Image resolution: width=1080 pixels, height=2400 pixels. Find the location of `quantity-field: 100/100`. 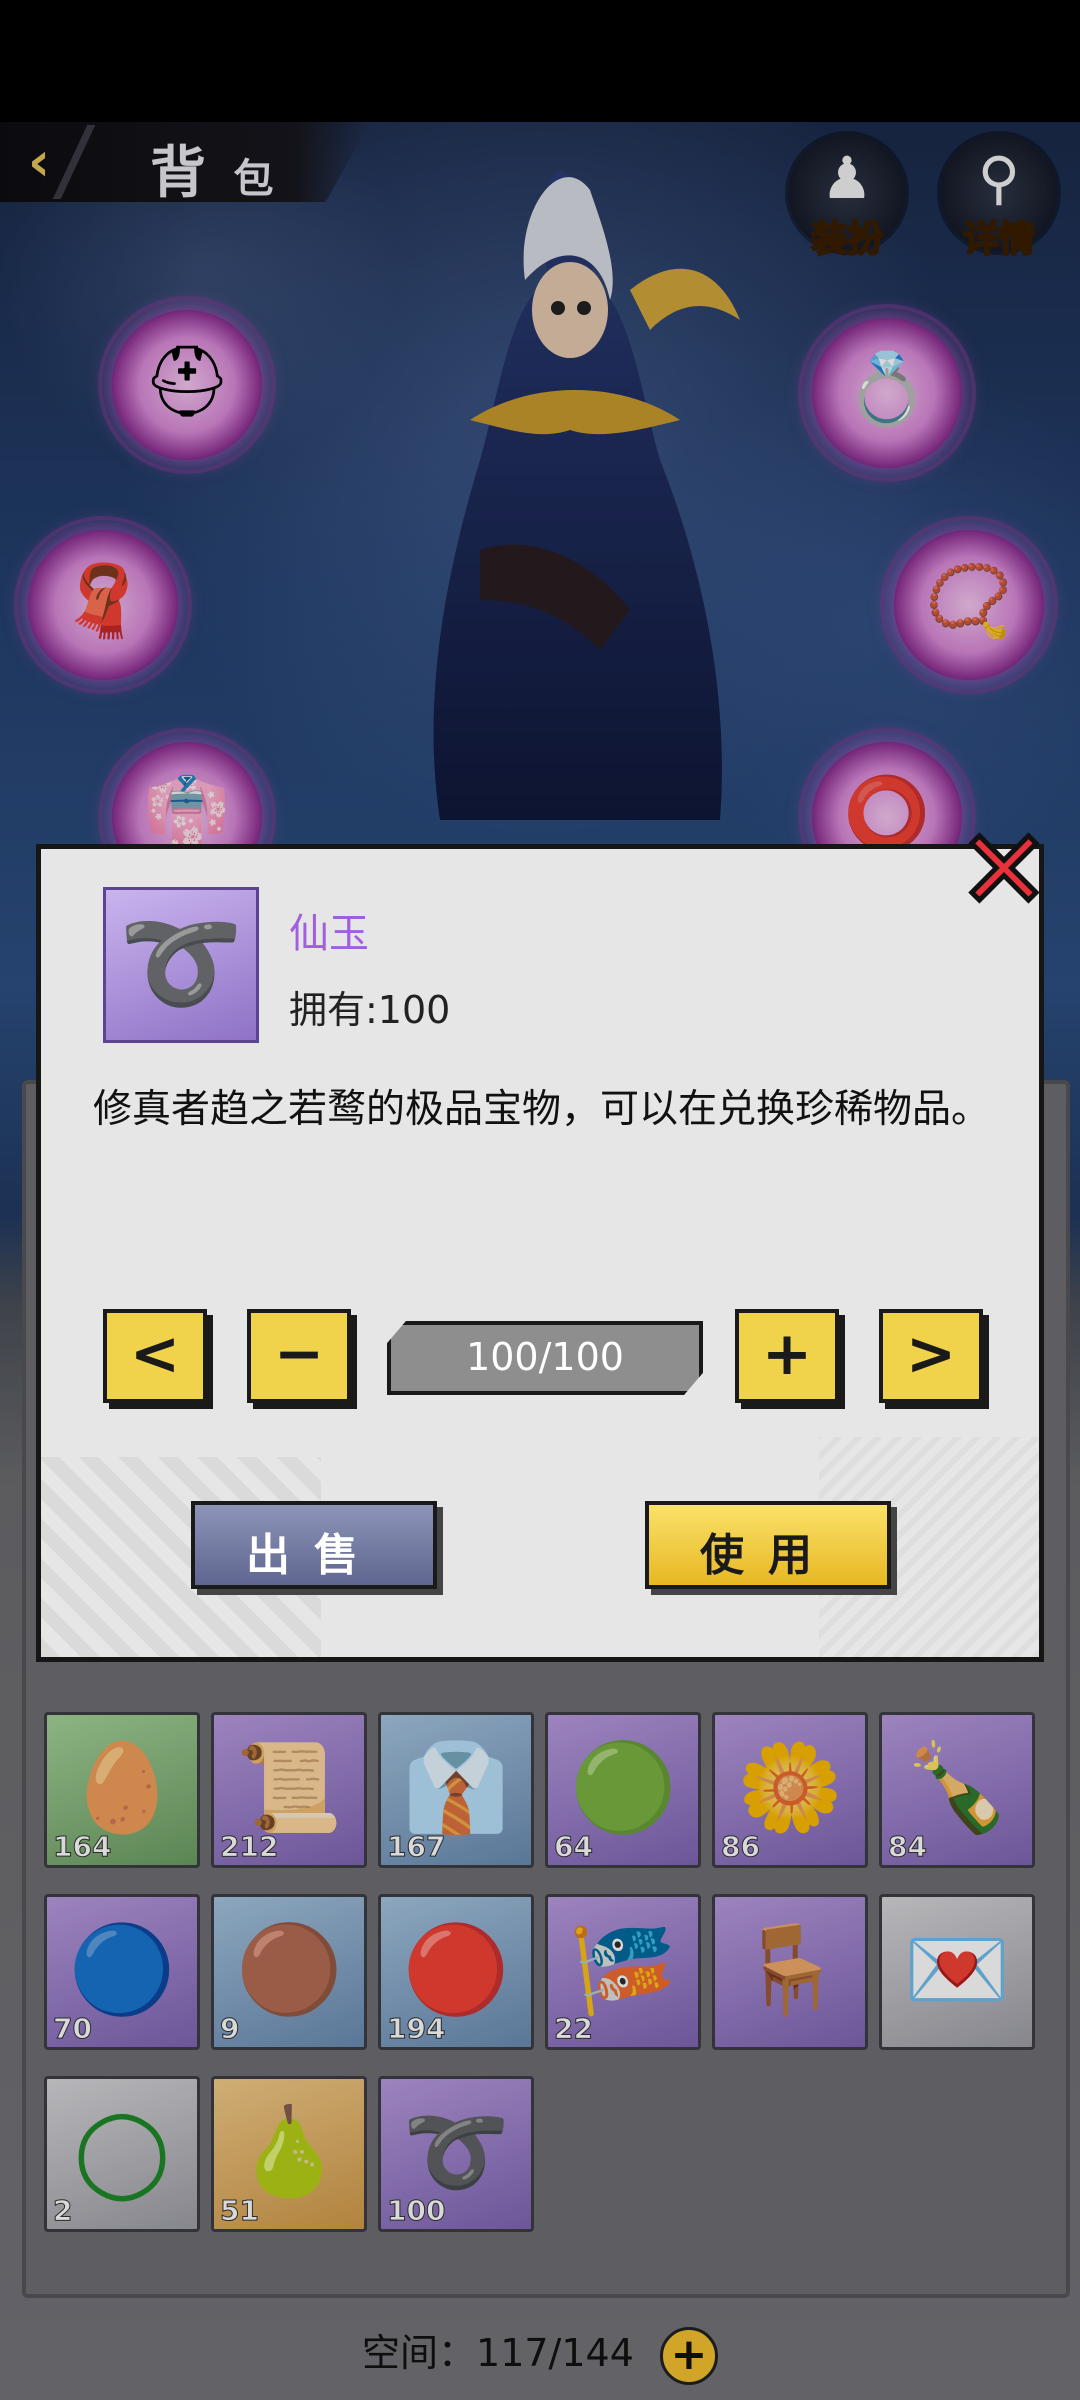

quantity-field: 100/100 is located at coordinates (545, 1358).